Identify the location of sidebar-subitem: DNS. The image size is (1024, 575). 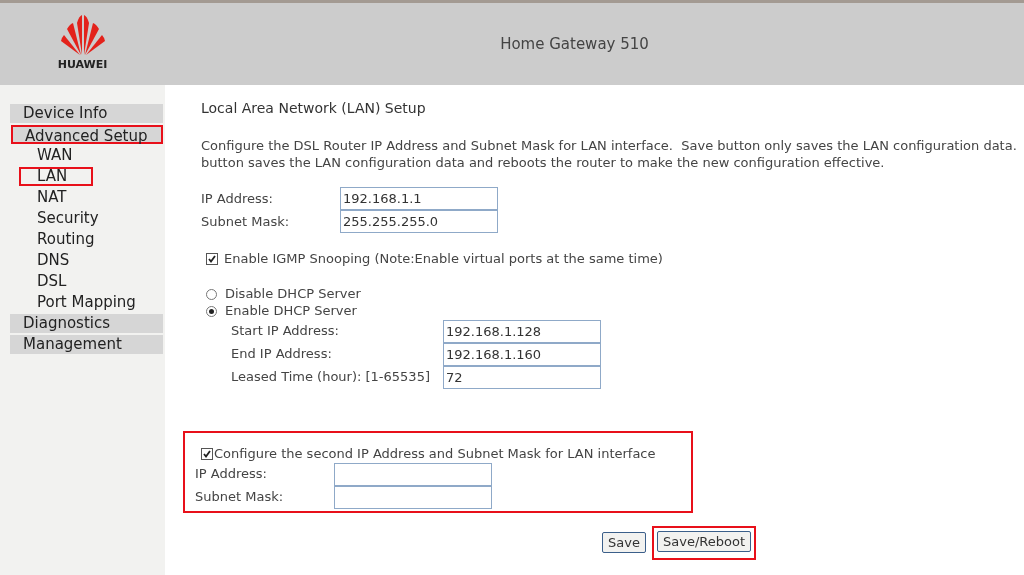
(45, 260).